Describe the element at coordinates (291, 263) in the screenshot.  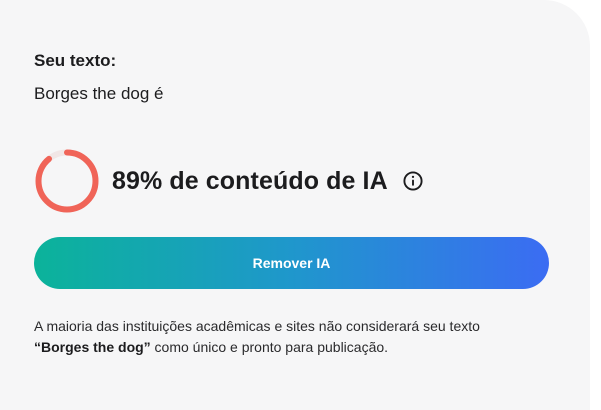
I see `remove-ai-button: Remover IA` at that location.